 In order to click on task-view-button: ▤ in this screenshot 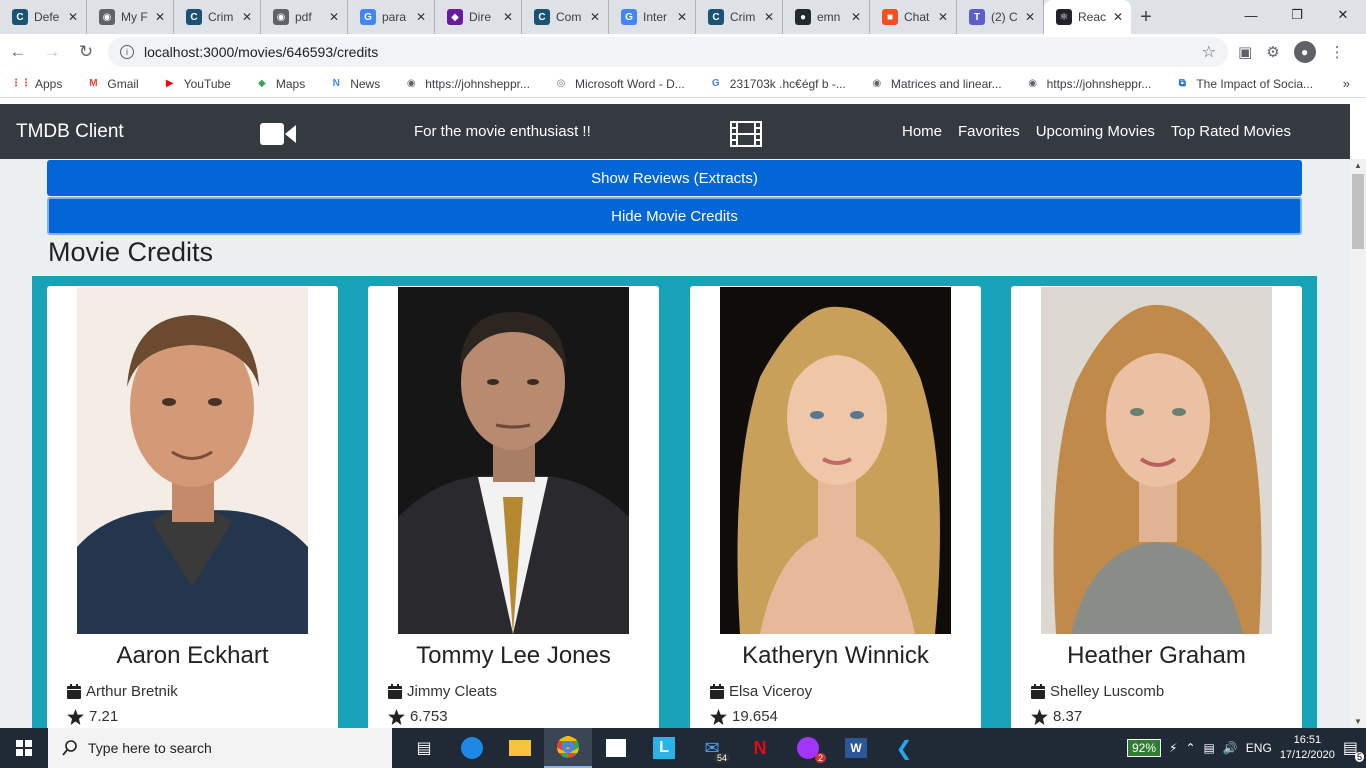, I will do `click(424, 748)`.